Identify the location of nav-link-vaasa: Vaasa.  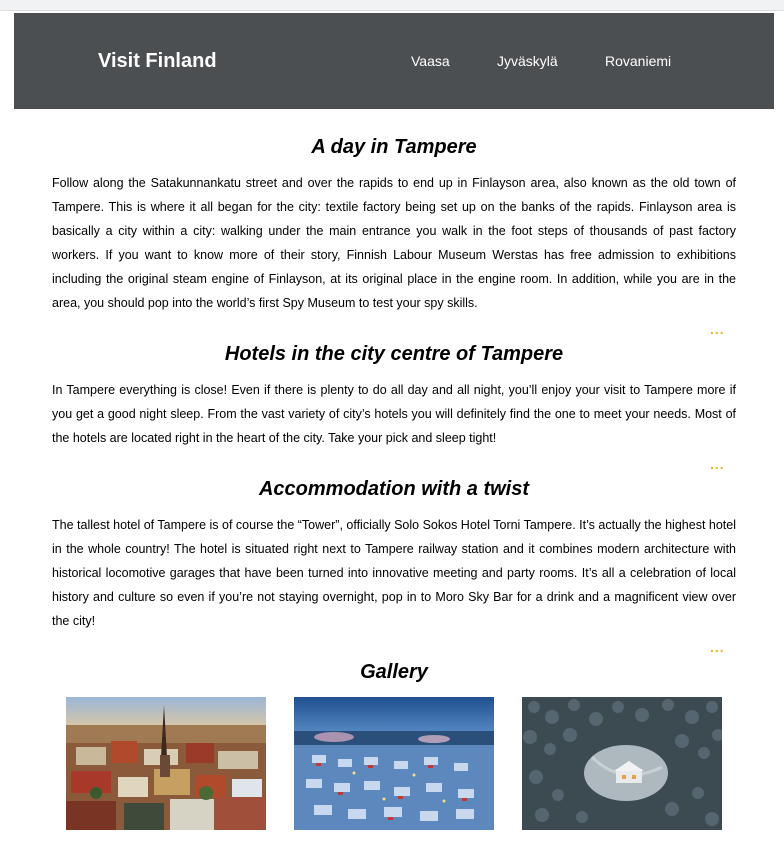
(430, 61).